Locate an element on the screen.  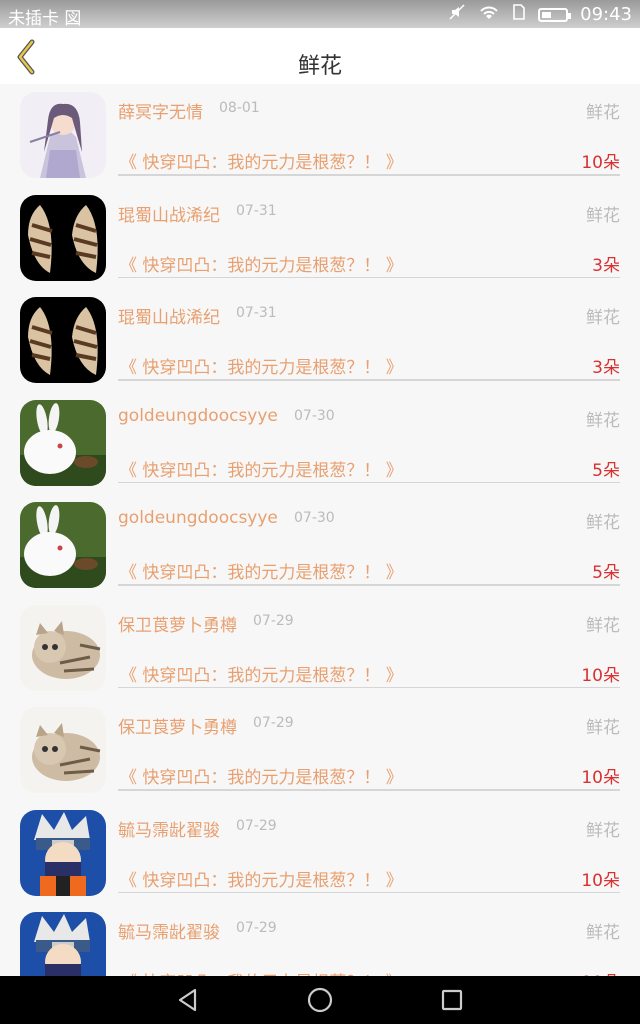
sim-icon is located at coordinates (519, 14).